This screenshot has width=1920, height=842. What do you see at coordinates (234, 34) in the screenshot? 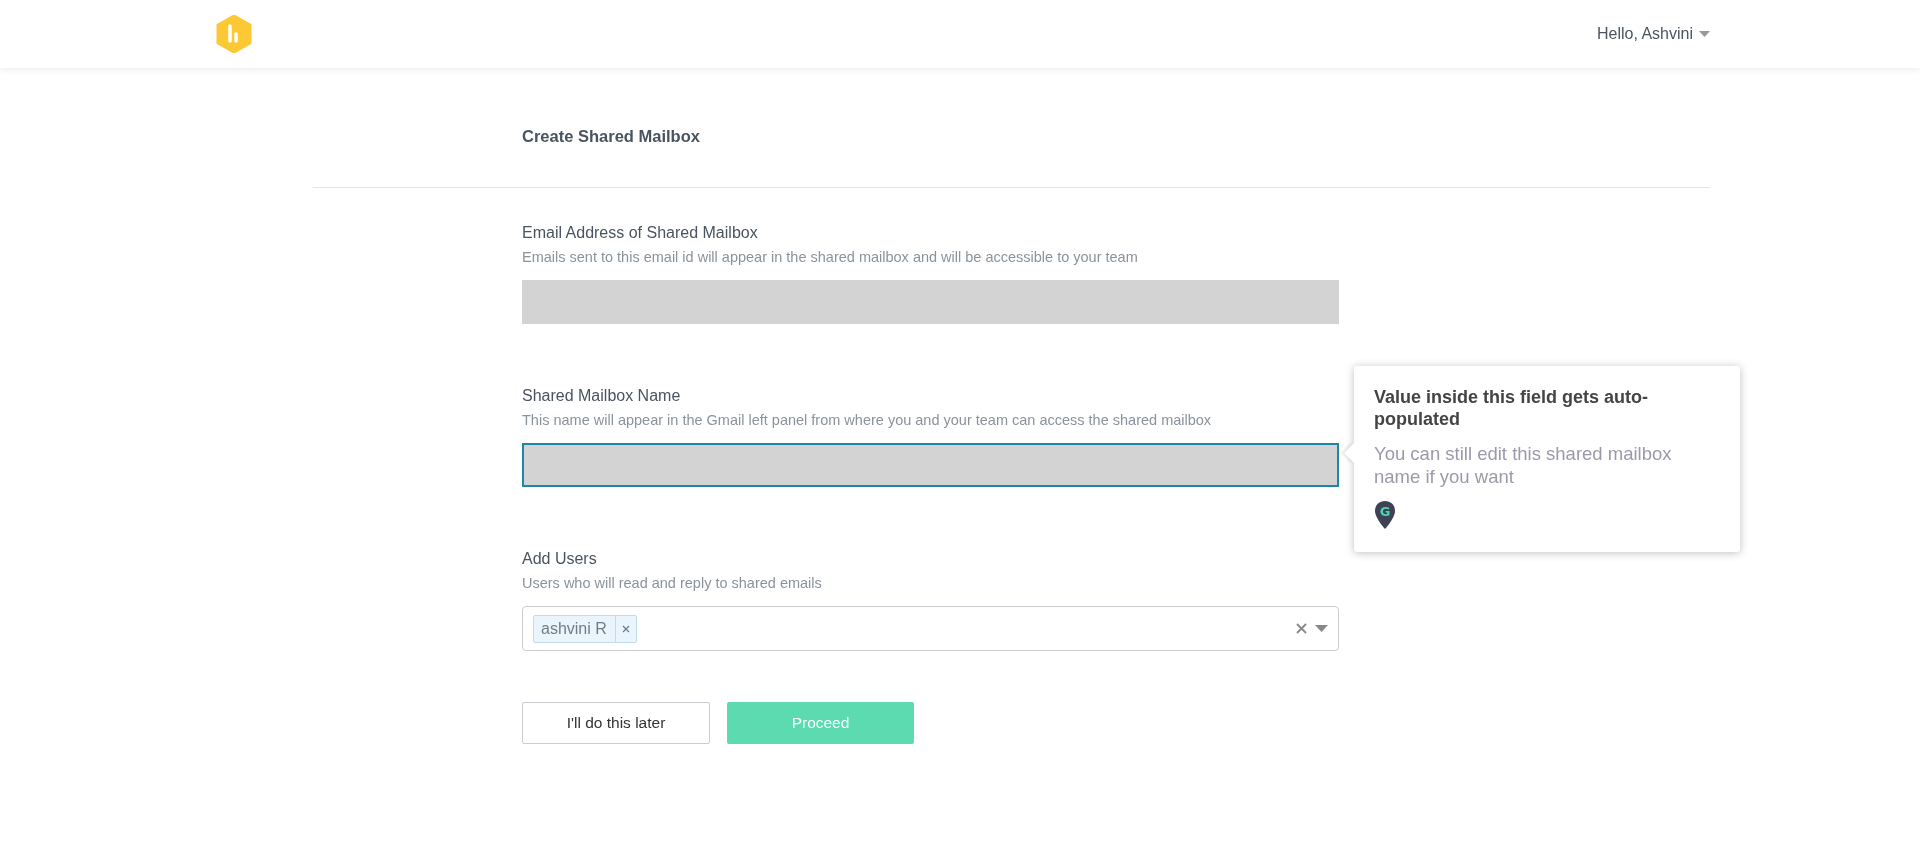
I see `logo-icon` at bounding box center [234, 34].